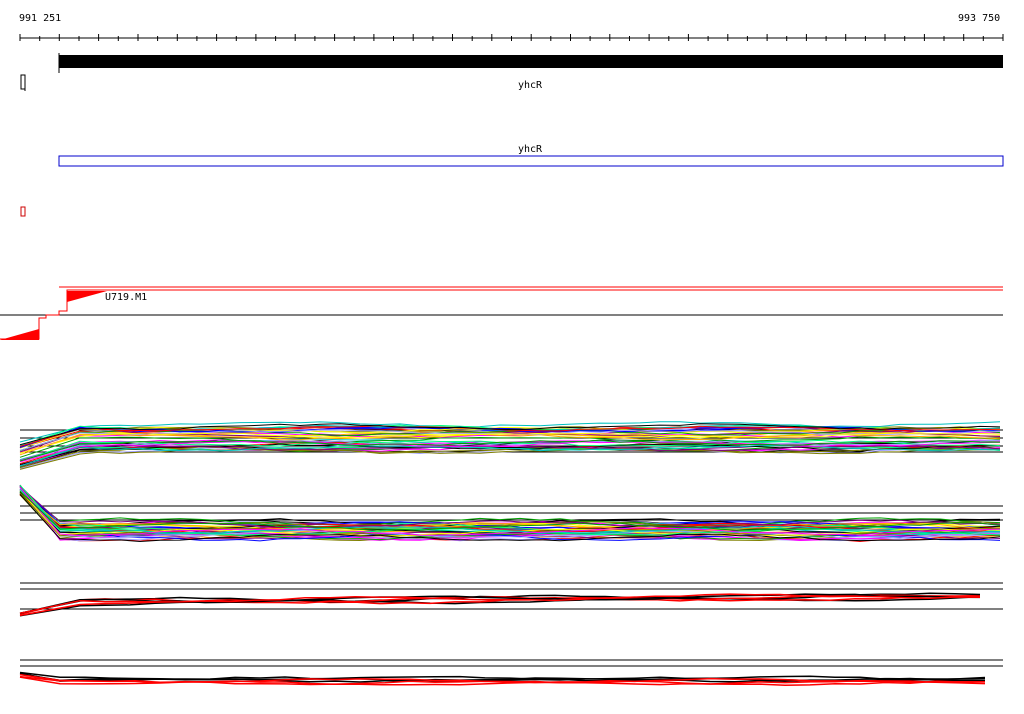 This screenshot has height=714, width=1024. What do you see at coordinates (87, 296) in the screenshot?
I see `motif-triangle-U719-M1` at bounding box center [87, 296].